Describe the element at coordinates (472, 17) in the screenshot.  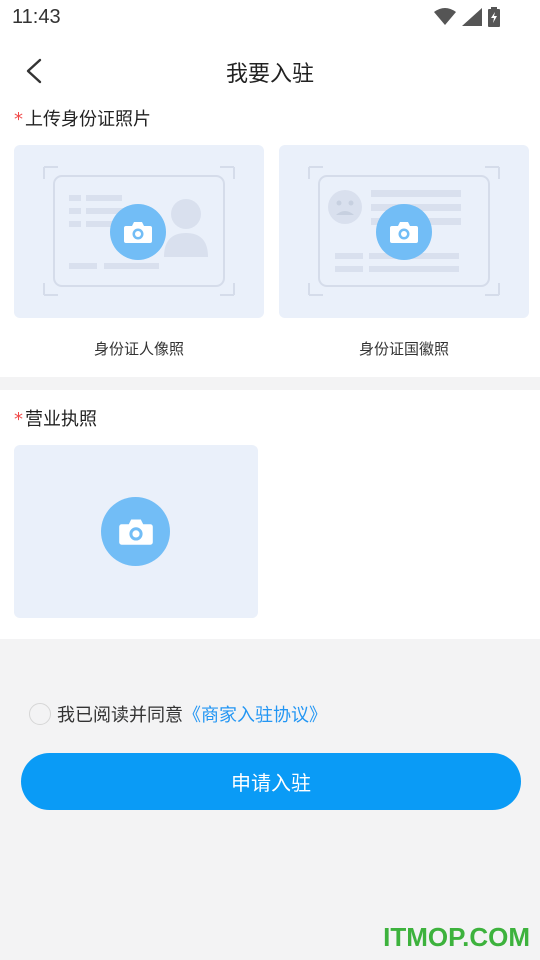
I see `signal-icon` at that location.